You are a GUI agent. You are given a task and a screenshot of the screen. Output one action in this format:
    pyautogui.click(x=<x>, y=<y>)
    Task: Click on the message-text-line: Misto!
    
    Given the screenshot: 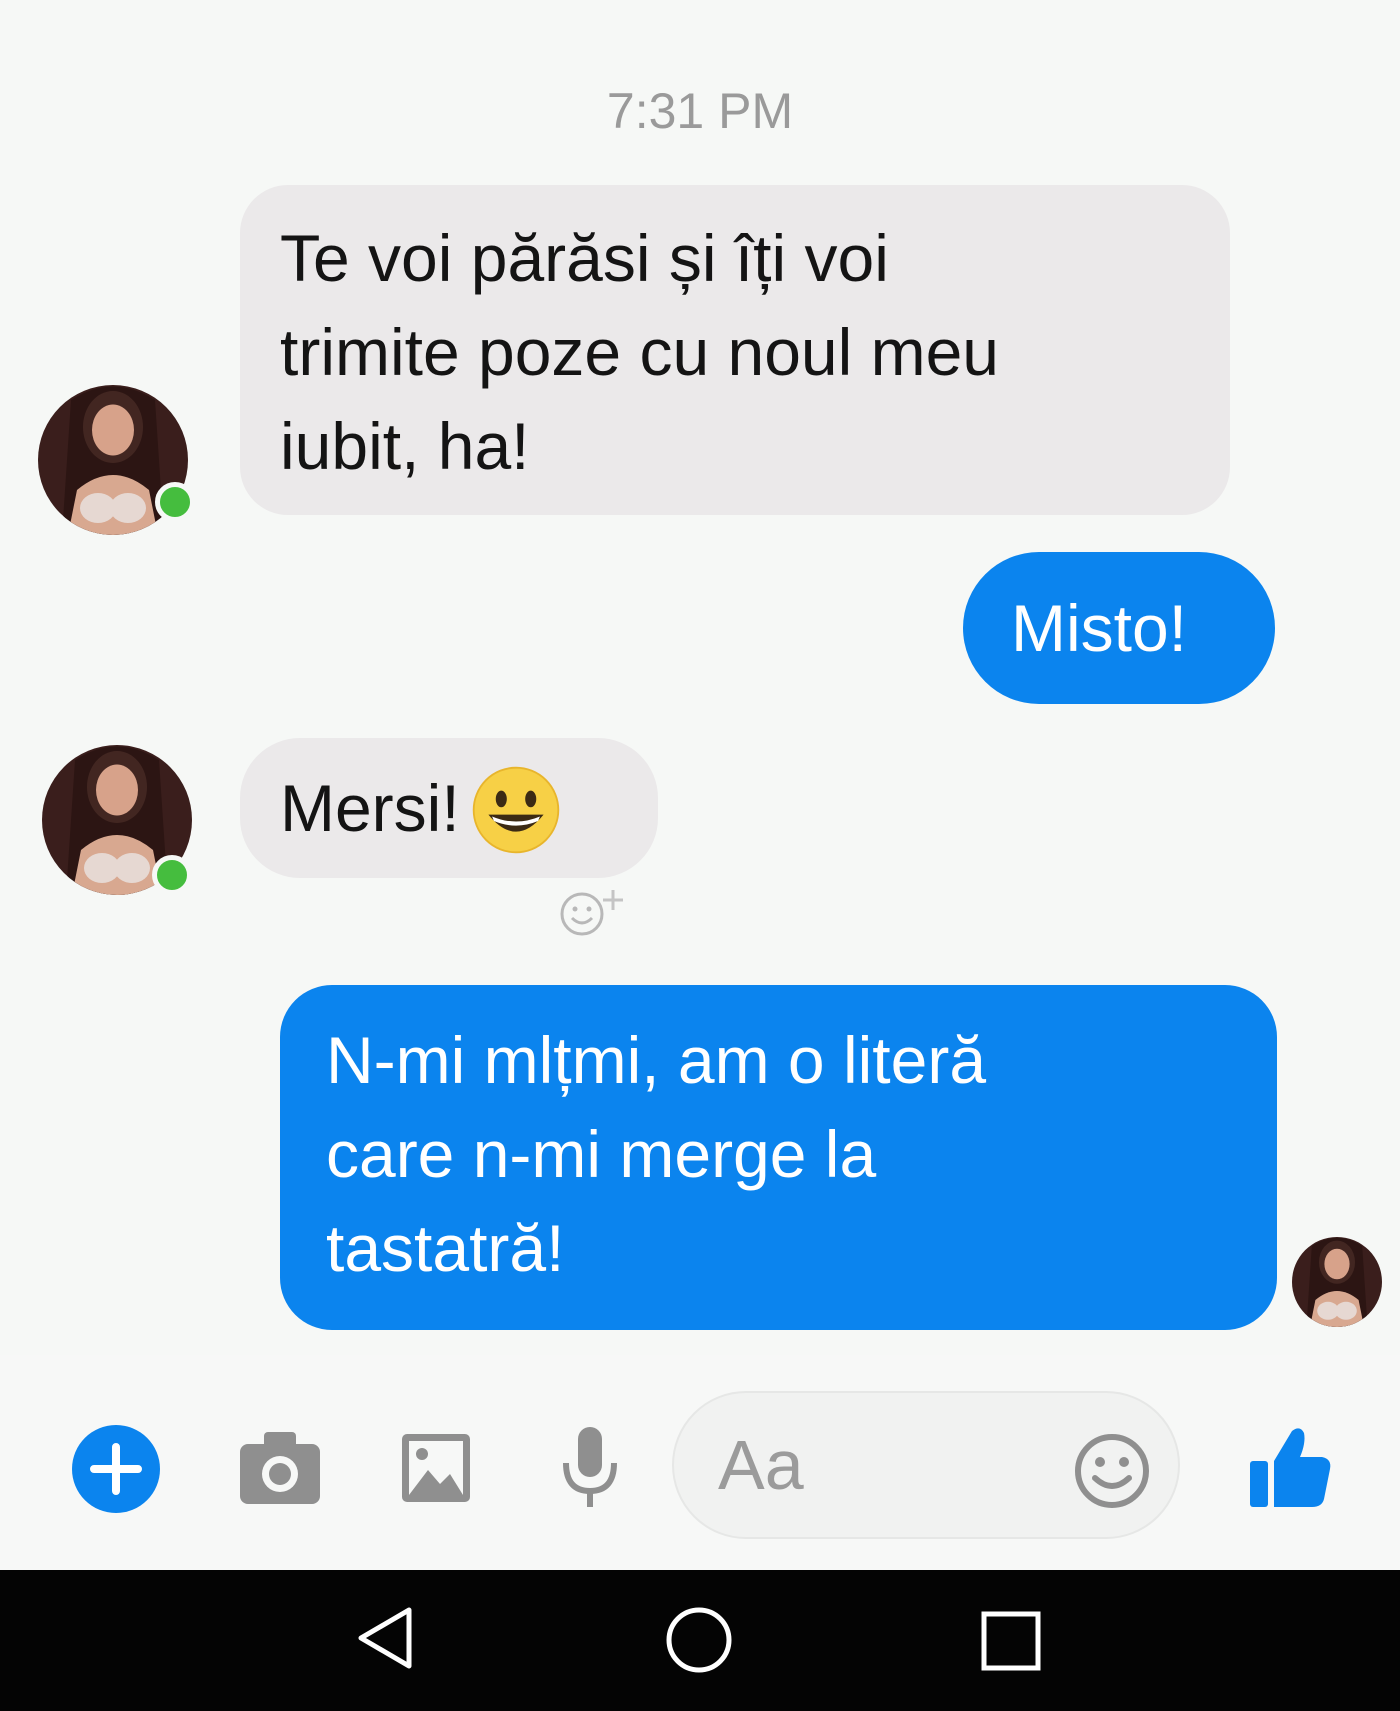 What is the action you would take?
    pyautogui.click(x=1099, y=628)
    